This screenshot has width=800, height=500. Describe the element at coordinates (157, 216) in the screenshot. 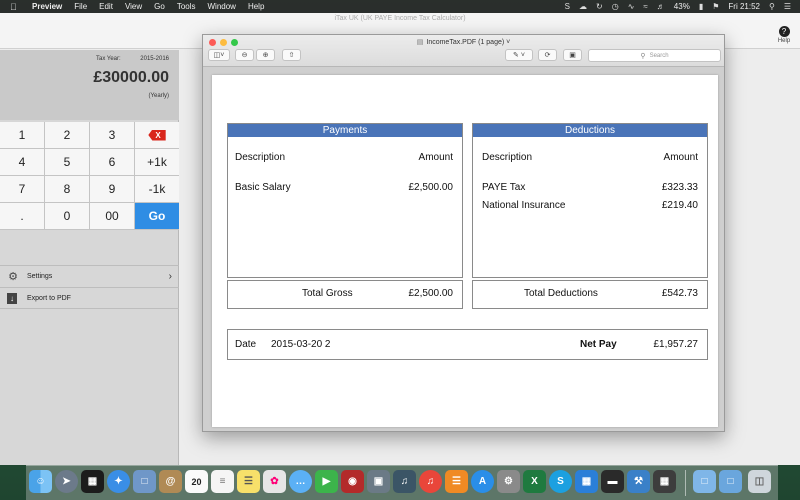

I see `go-button: Go` at that location.